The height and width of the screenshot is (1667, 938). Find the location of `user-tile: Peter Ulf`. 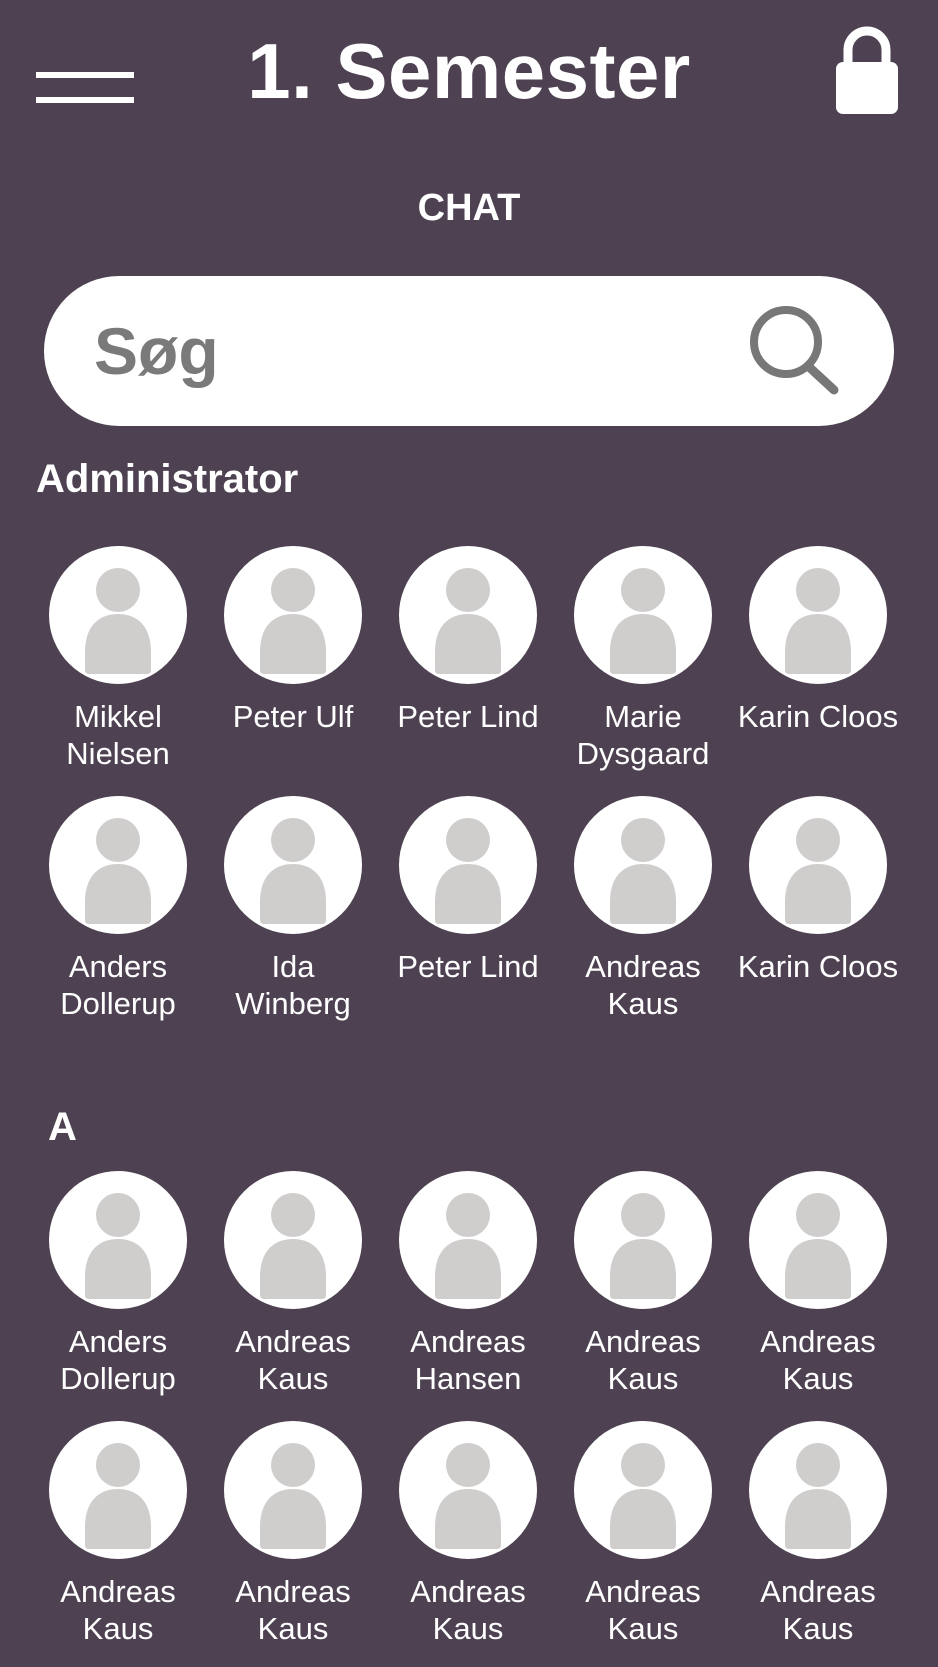

user-tile: Peter Ulf is located at coordinates (293, 640).